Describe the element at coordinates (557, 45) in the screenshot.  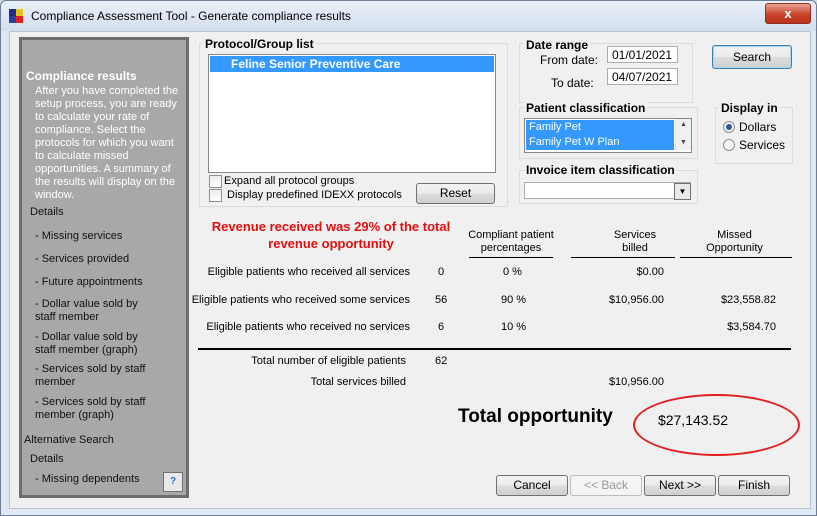
I see `date-range-label: Date range` at that location.